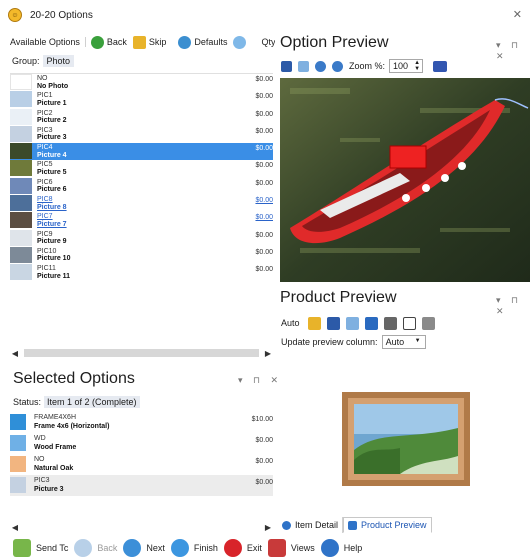  I want to click on option-name: Natural Oak, so click(54, 468).